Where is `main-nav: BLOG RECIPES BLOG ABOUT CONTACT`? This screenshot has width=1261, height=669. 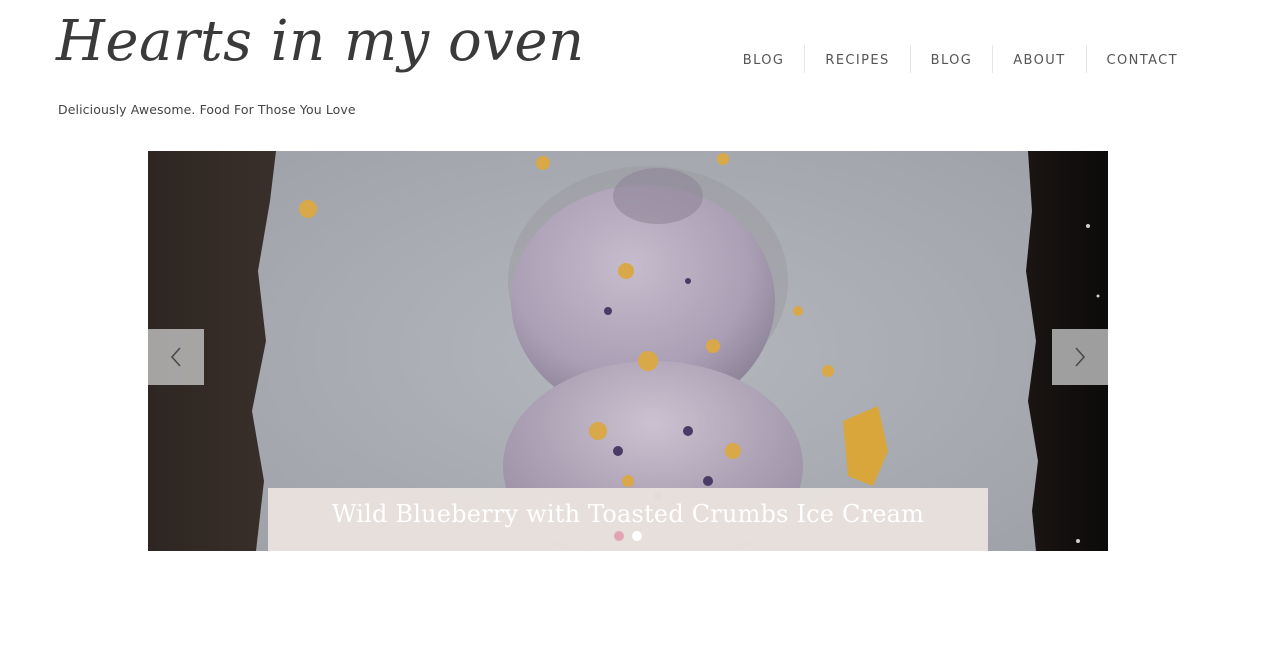
main-nav: BLOG RECIPES BLOG ABOUT CONTACT is located at coordinates (960, 59).